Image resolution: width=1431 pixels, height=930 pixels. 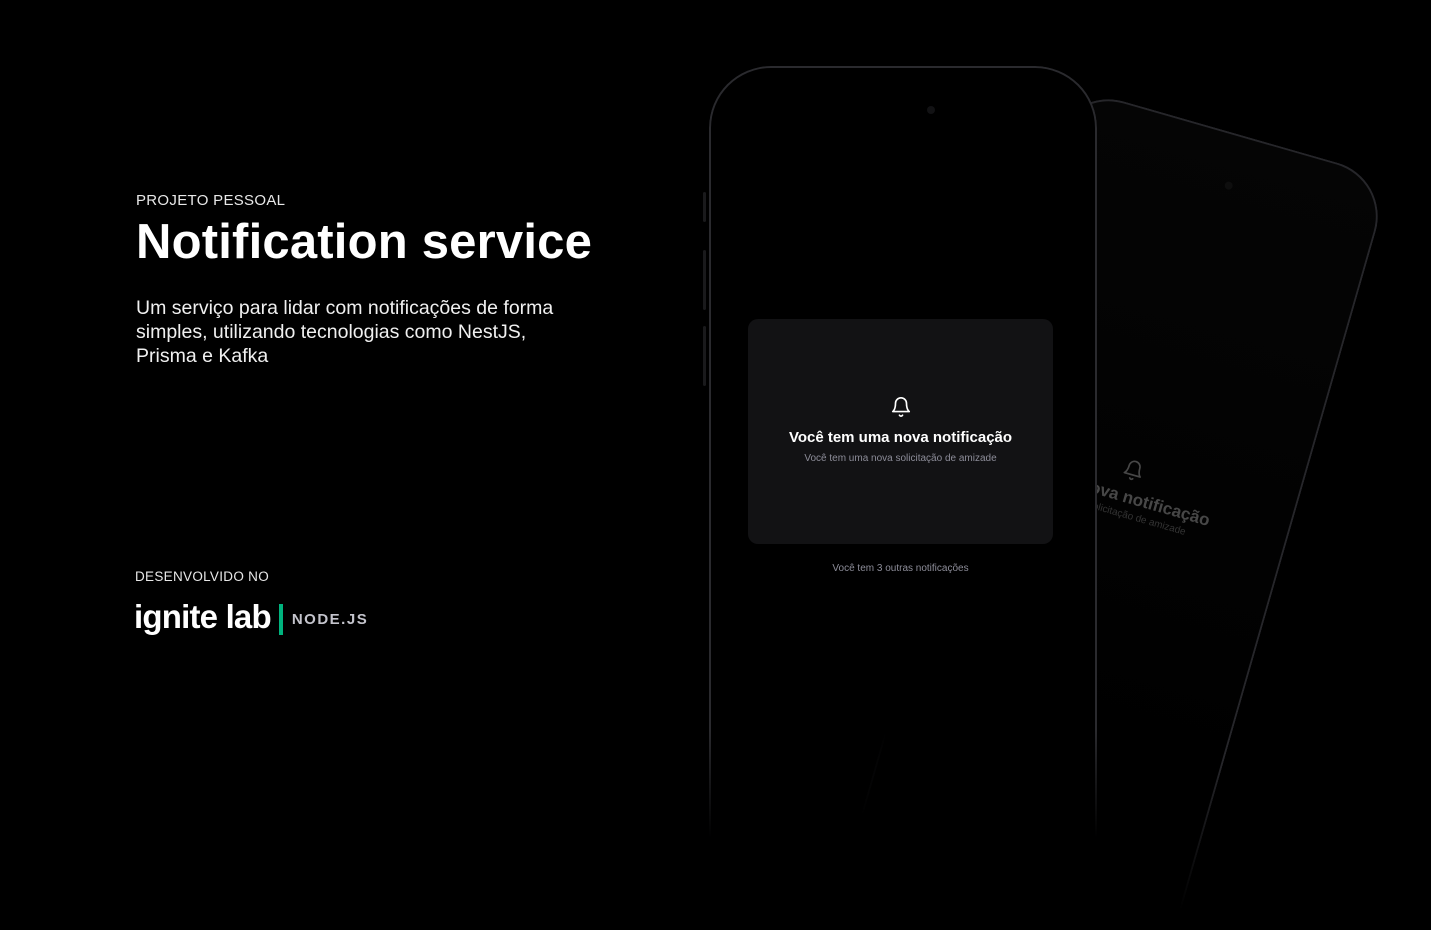 I want to click on brand-tech: NODE.JS, so click(x=330, y=619).